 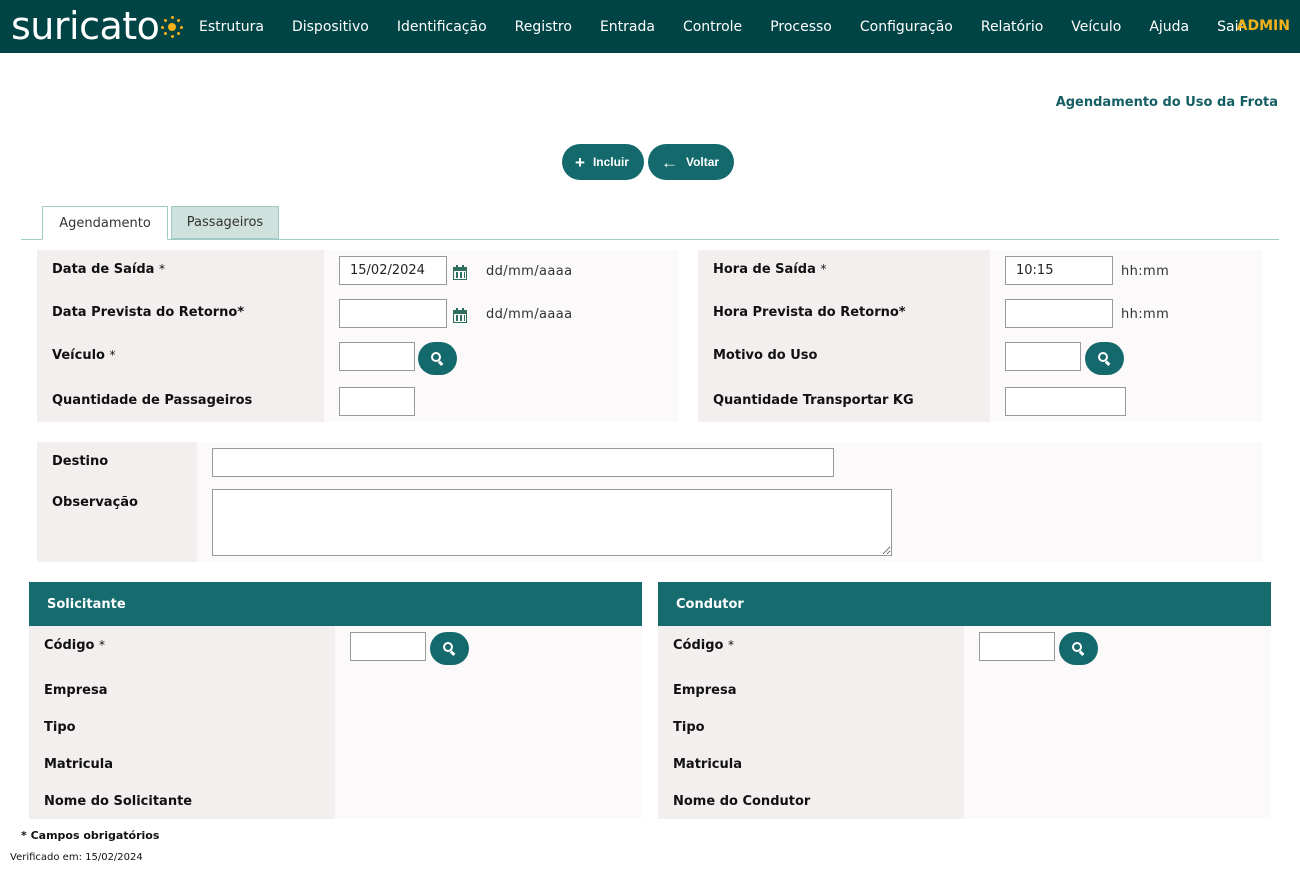 I want to click on passenger-qty-input, so click(x=377, y=401).